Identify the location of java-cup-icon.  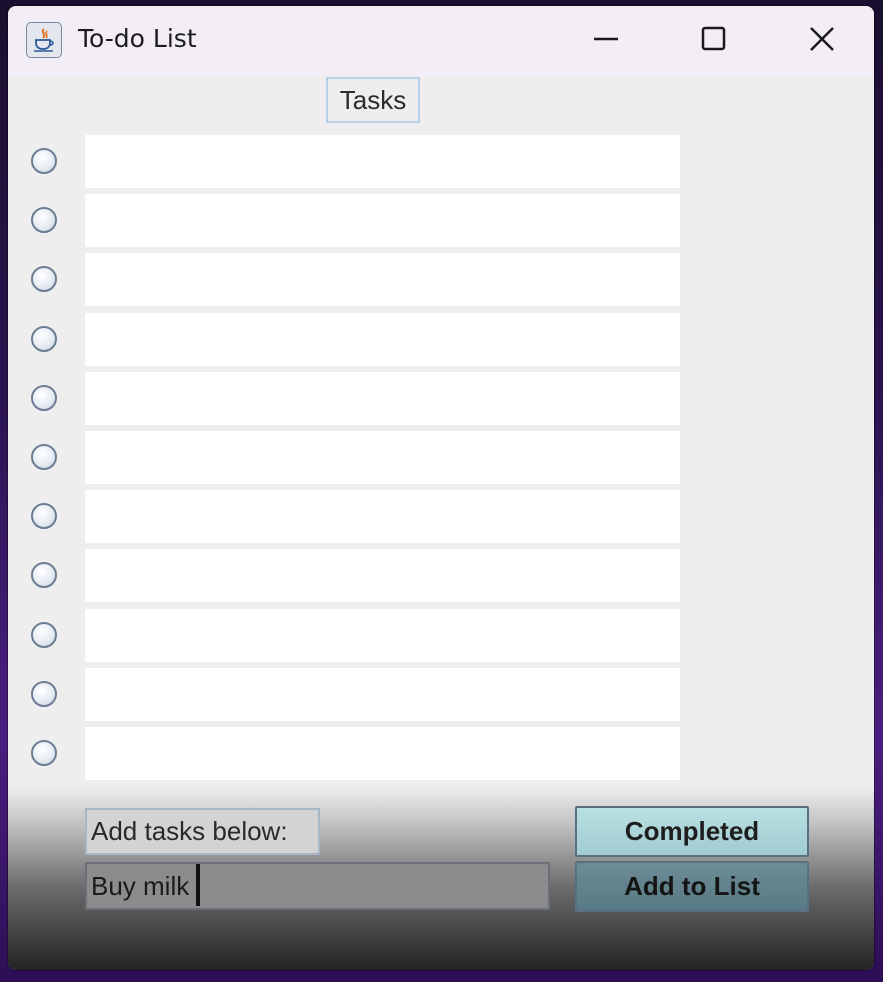
(44, 40).